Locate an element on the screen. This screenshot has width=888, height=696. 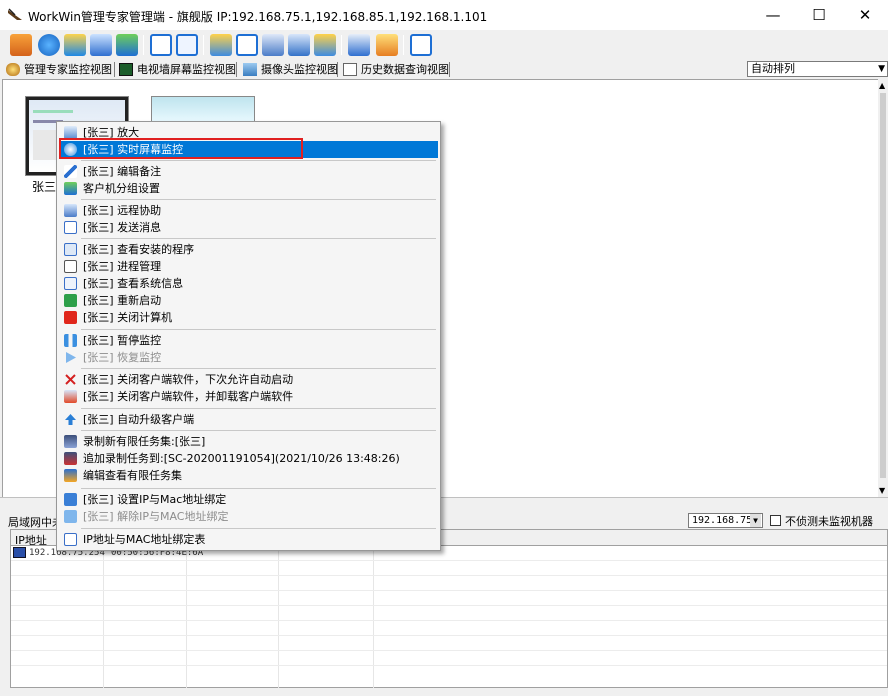
minimize-button: — is located at coordinates (773, 15).